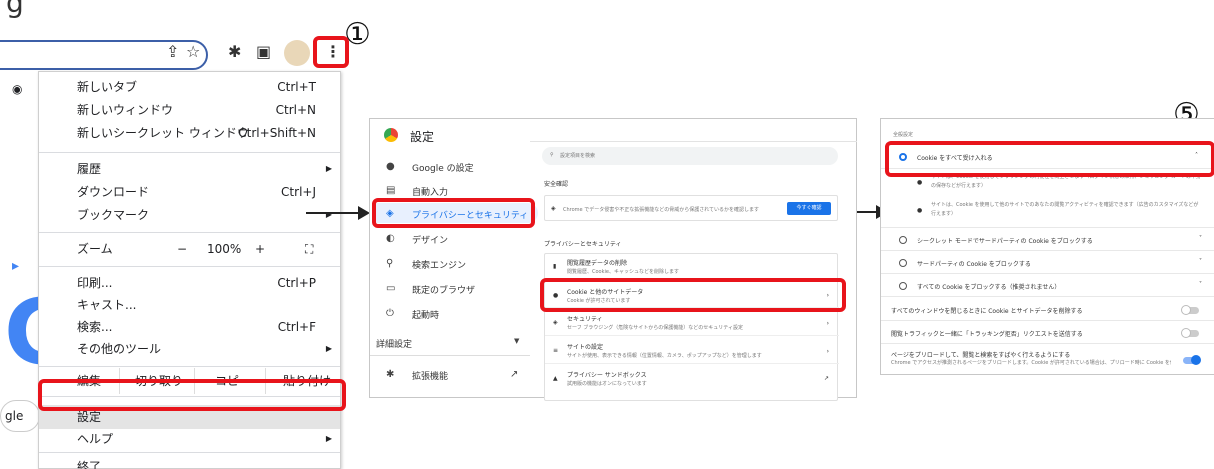  Describe the element at coordinates (297, 53) in the screenshot. I see `avatar` at that location.